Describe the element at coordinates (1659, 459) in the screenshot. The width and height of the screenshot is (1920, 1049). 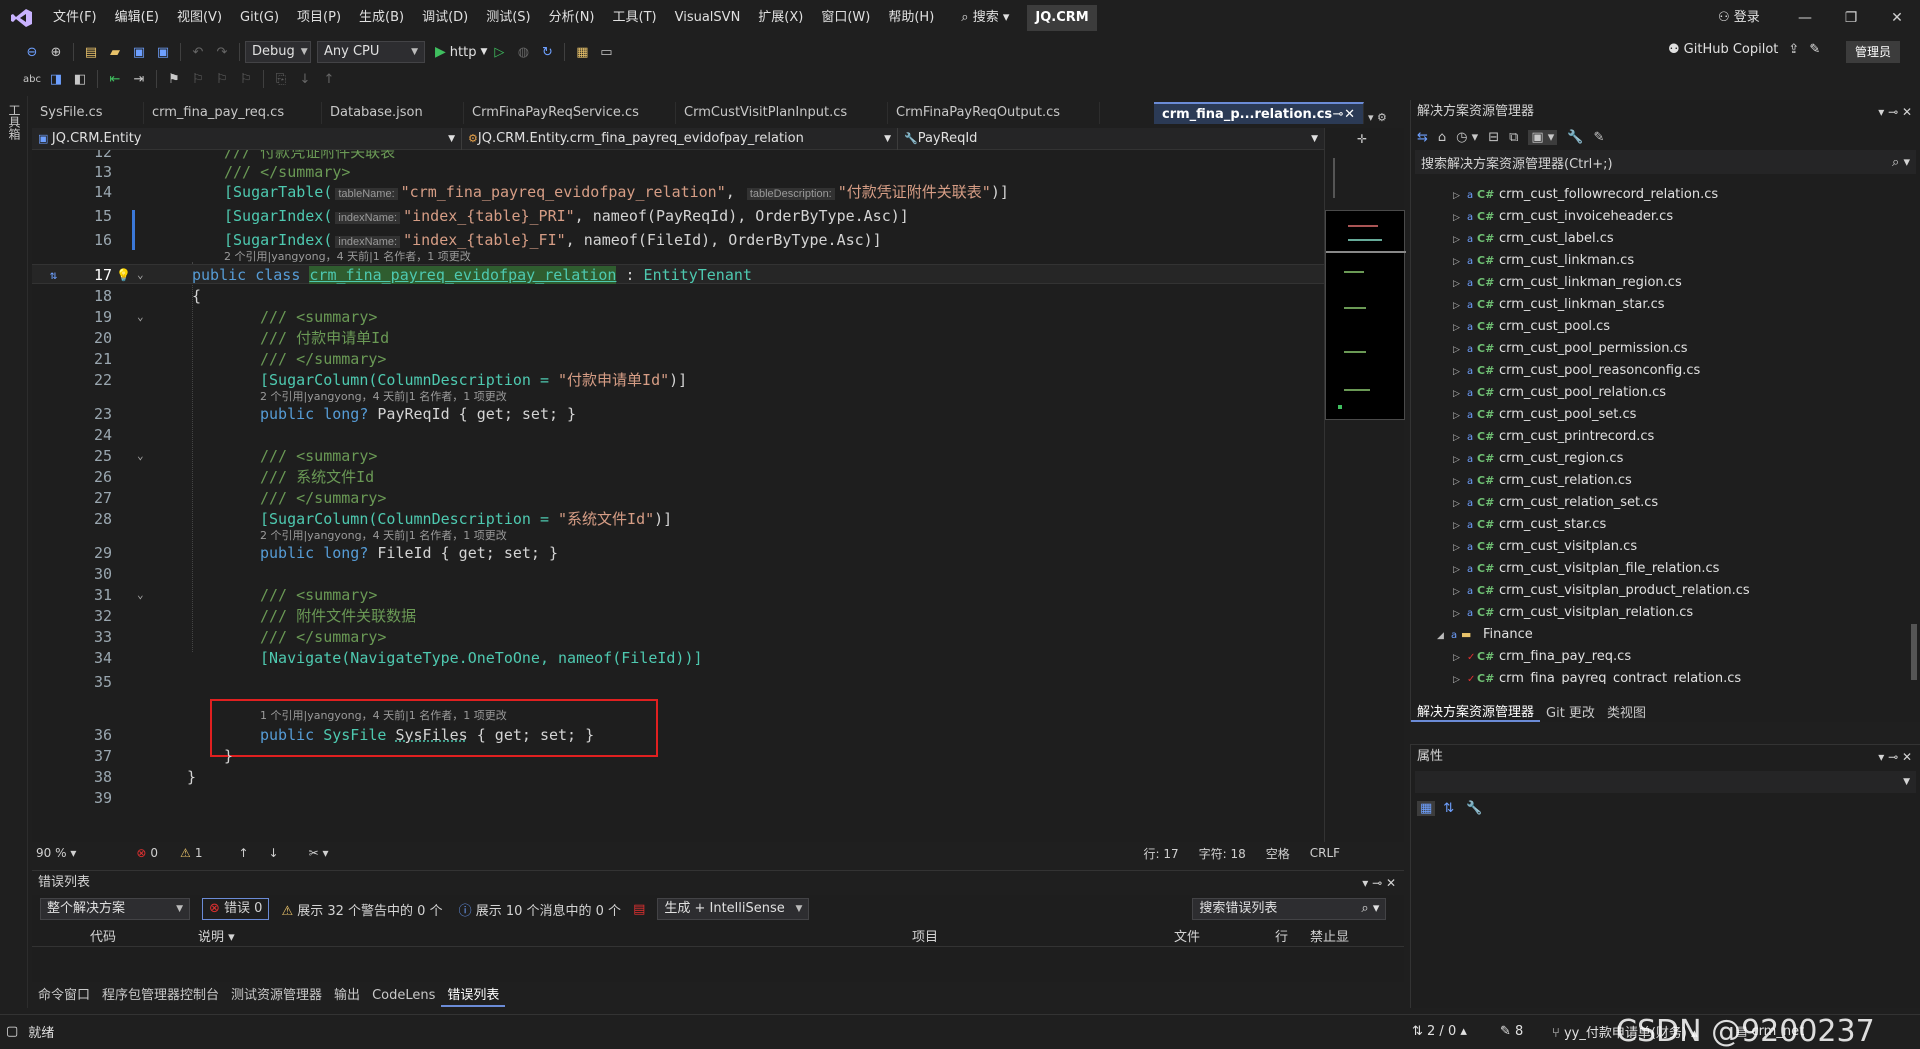
I see `tree-file: ▷ a C# crm_cust_region.cs` at that location.